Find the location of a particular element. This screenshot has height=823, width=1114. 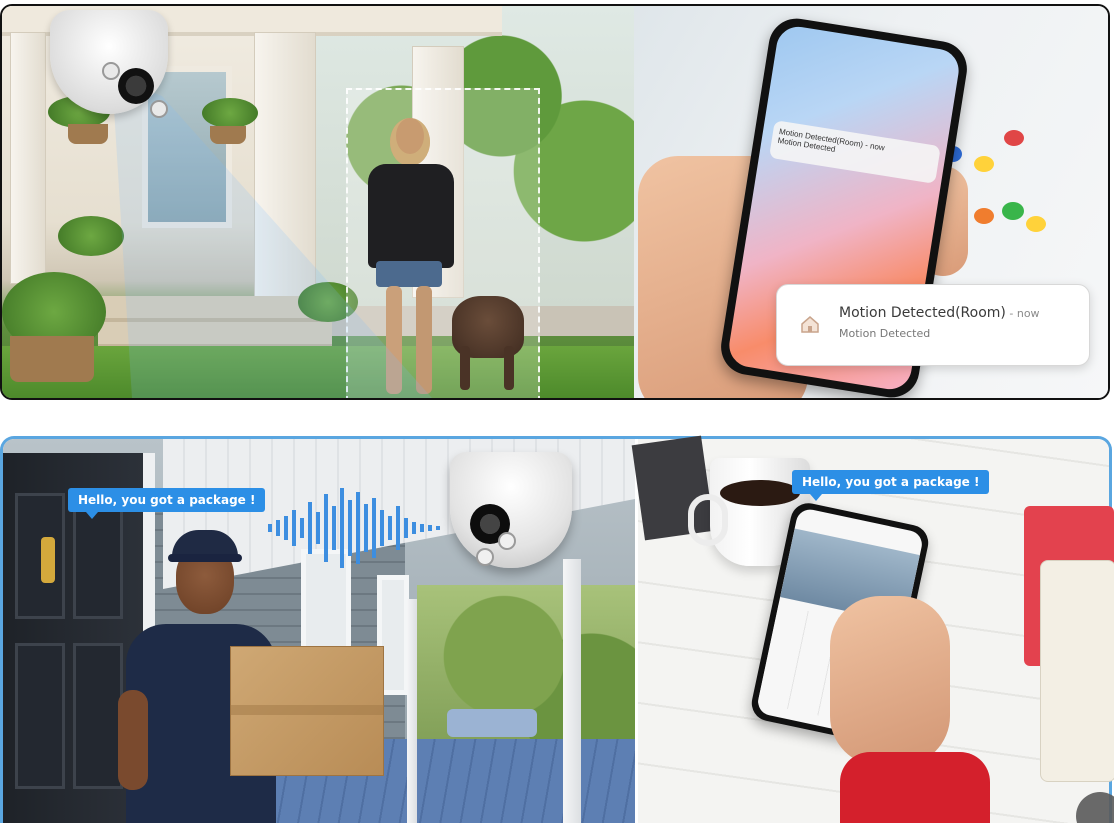

red-sleeve is located at coordinates (915, 787).